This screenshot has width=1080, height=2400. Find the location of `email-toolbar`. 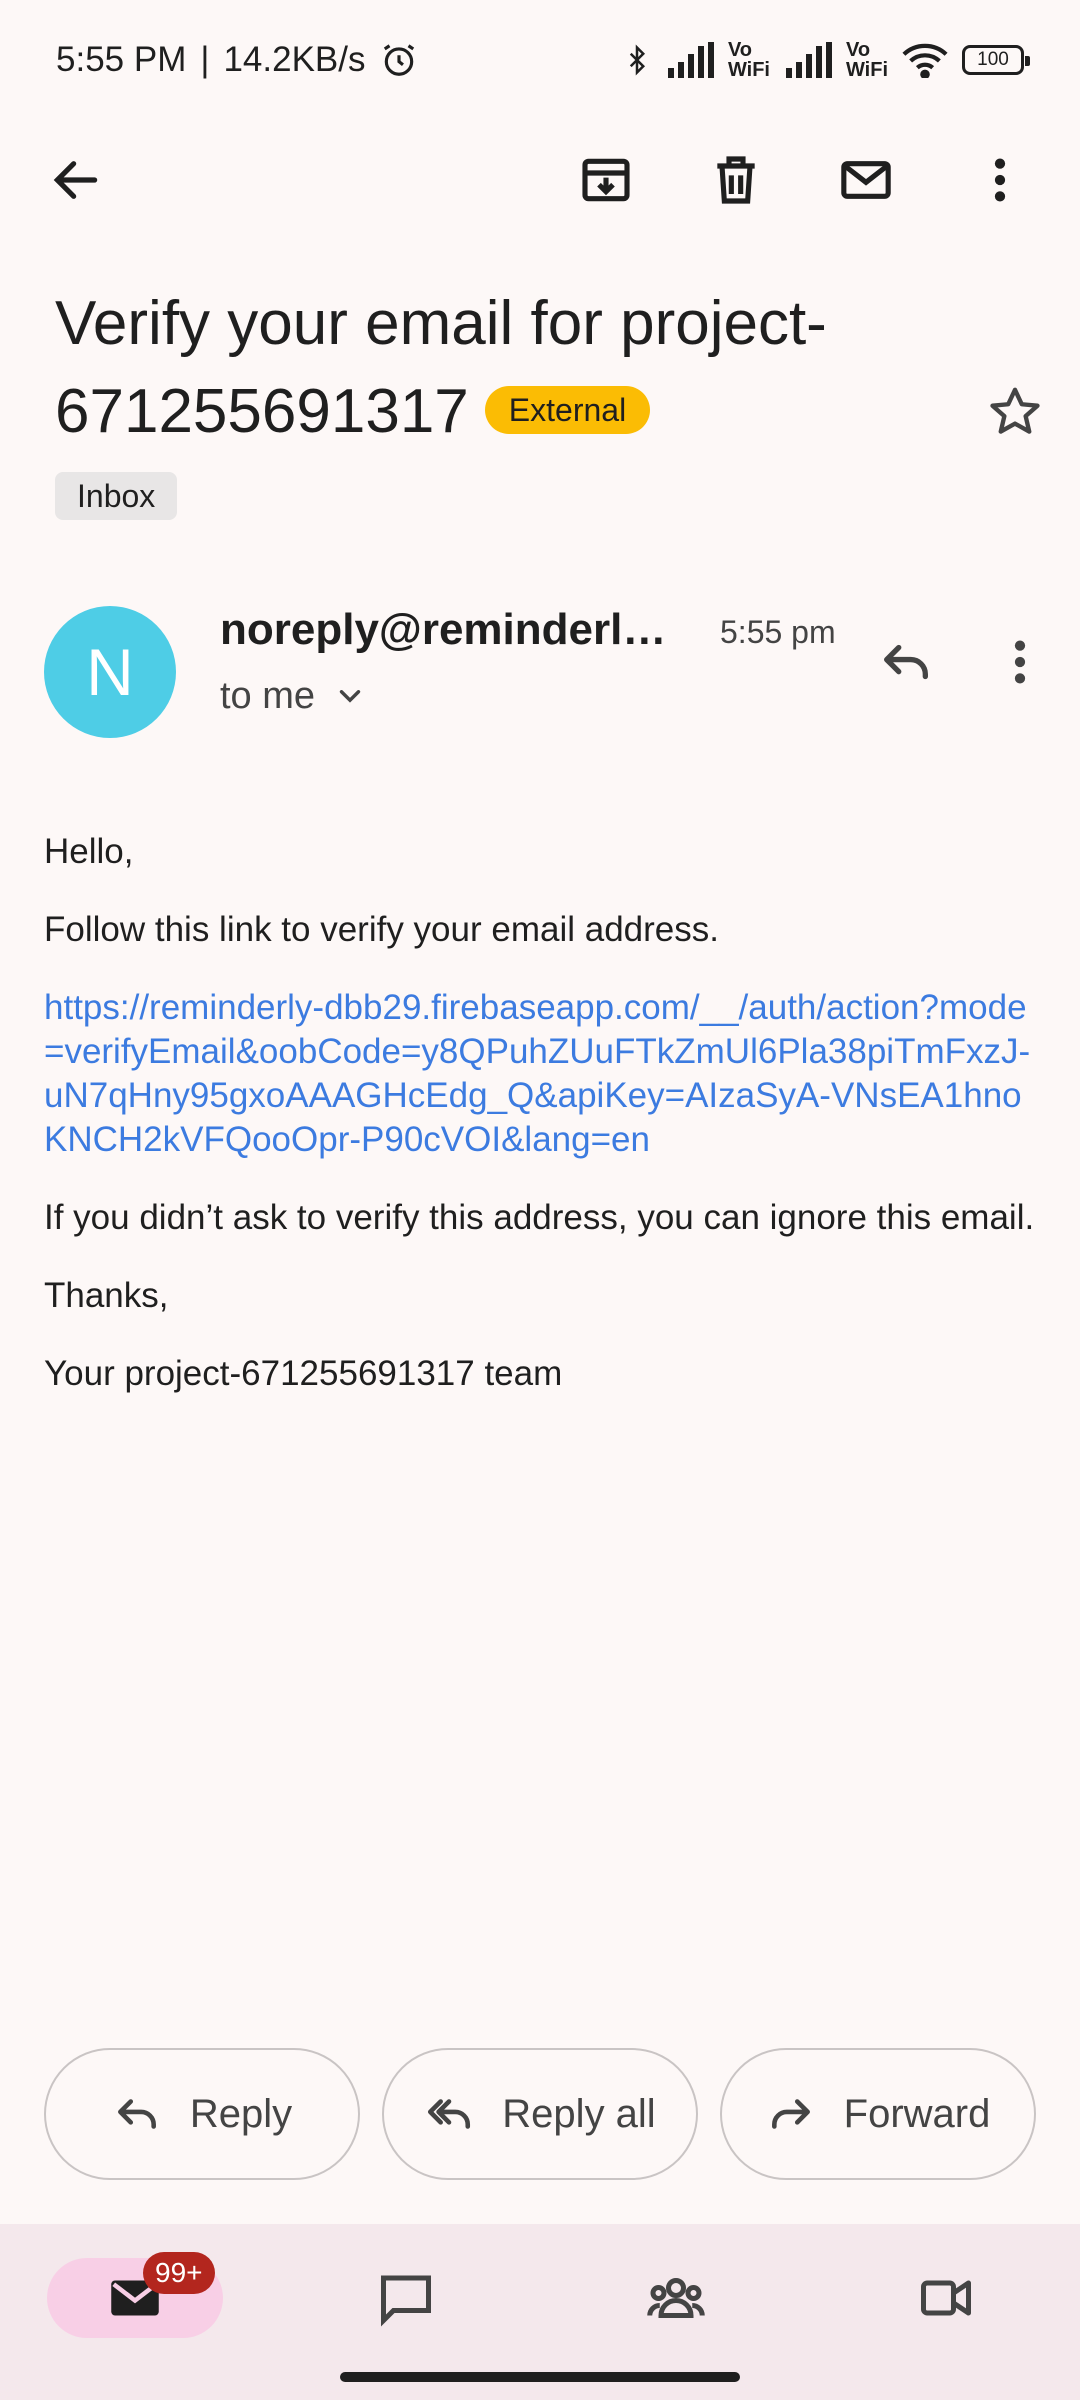

email-toolbar is located at coordinates (540, 180).